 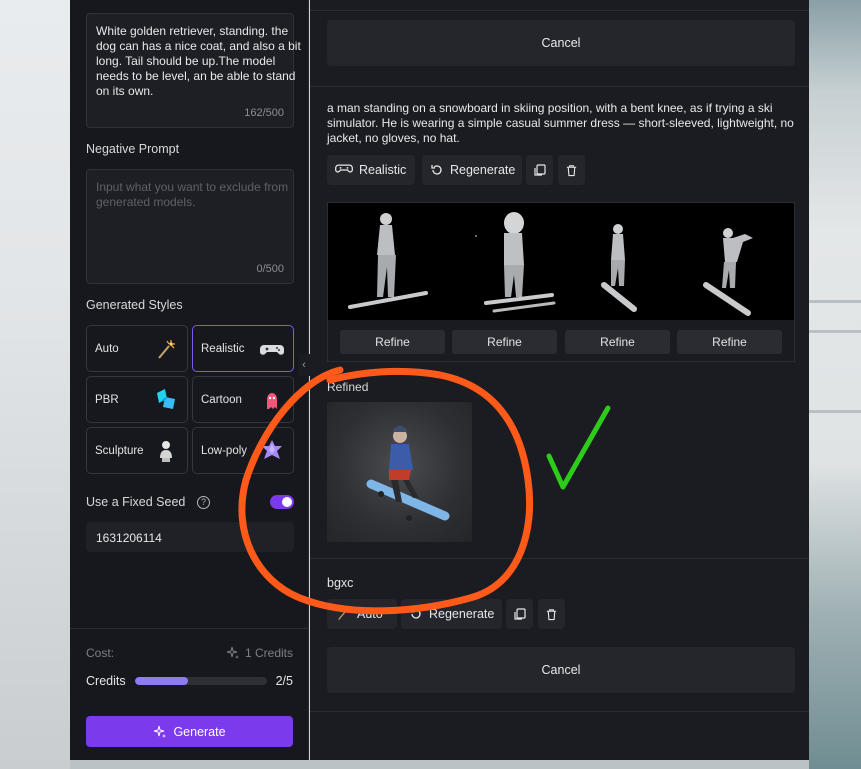 I want to click on collapse-sidebar-button: ‹, so click(x=304, y=365).